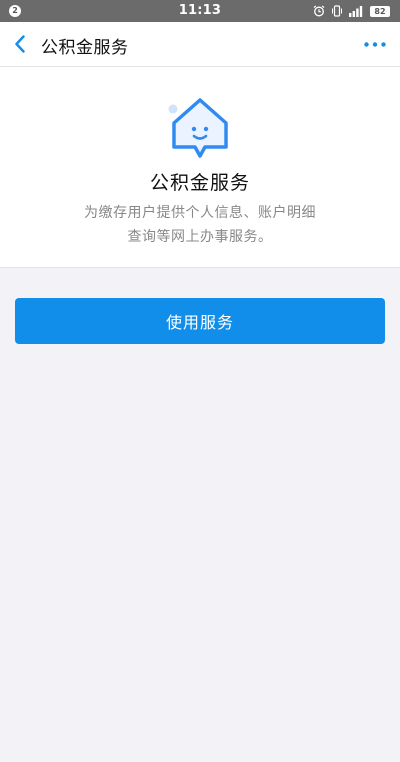  What do you see at coordinates (380, 11) in the screenshot?
I see `battery-icon: 82` at bounding box center [380, 11].